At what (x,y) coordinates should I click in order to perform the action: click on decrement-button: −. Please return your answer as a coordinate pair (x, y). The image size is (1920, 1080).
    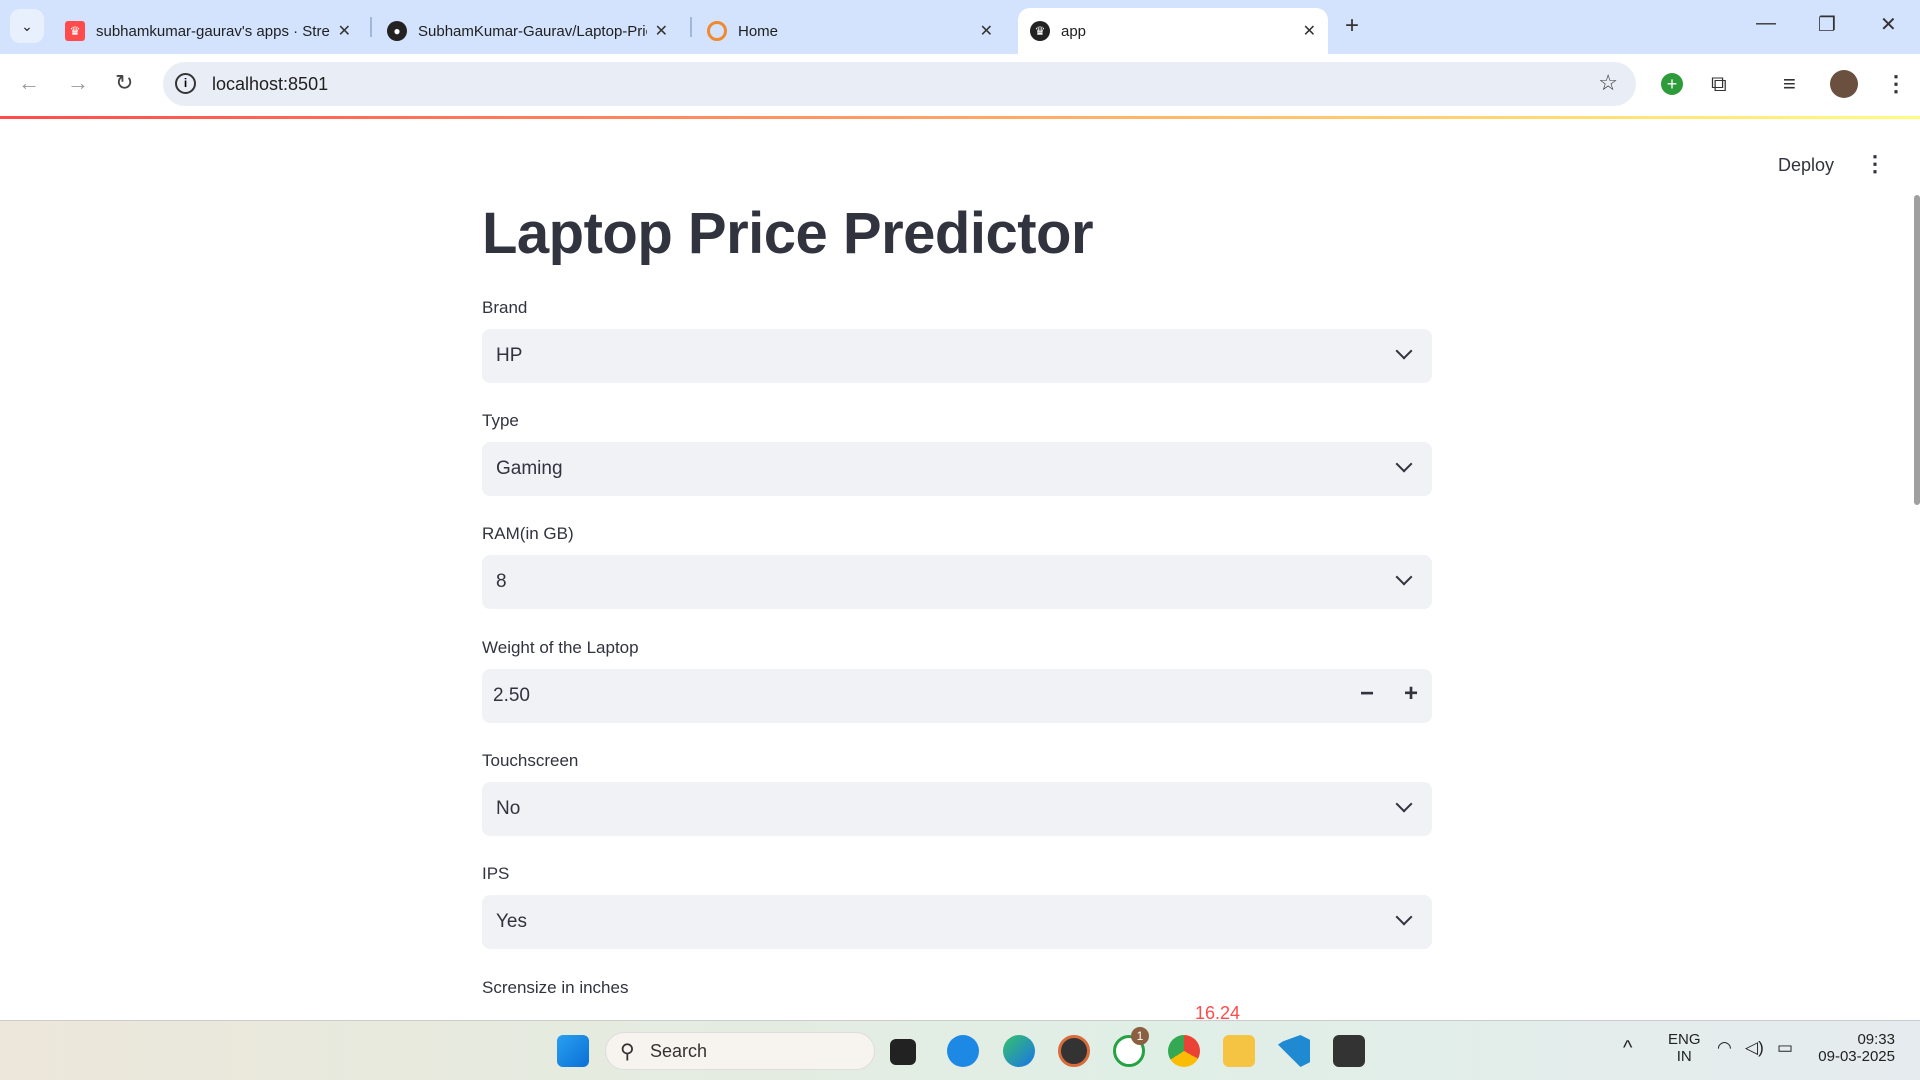
    Looking at the image, I should click on (1367, 694).